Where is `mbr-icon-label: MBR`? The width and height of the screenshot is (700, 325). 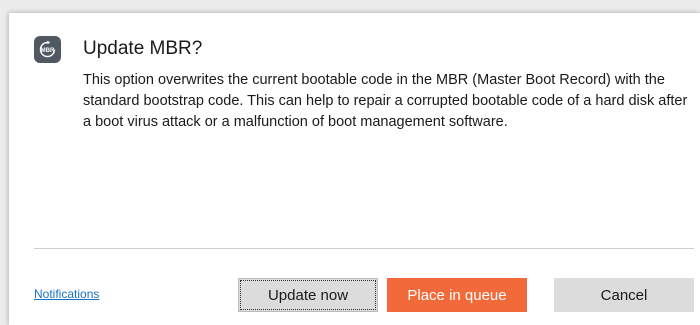 mbr-icon-label: MBR is located at coordinates (48, 51).